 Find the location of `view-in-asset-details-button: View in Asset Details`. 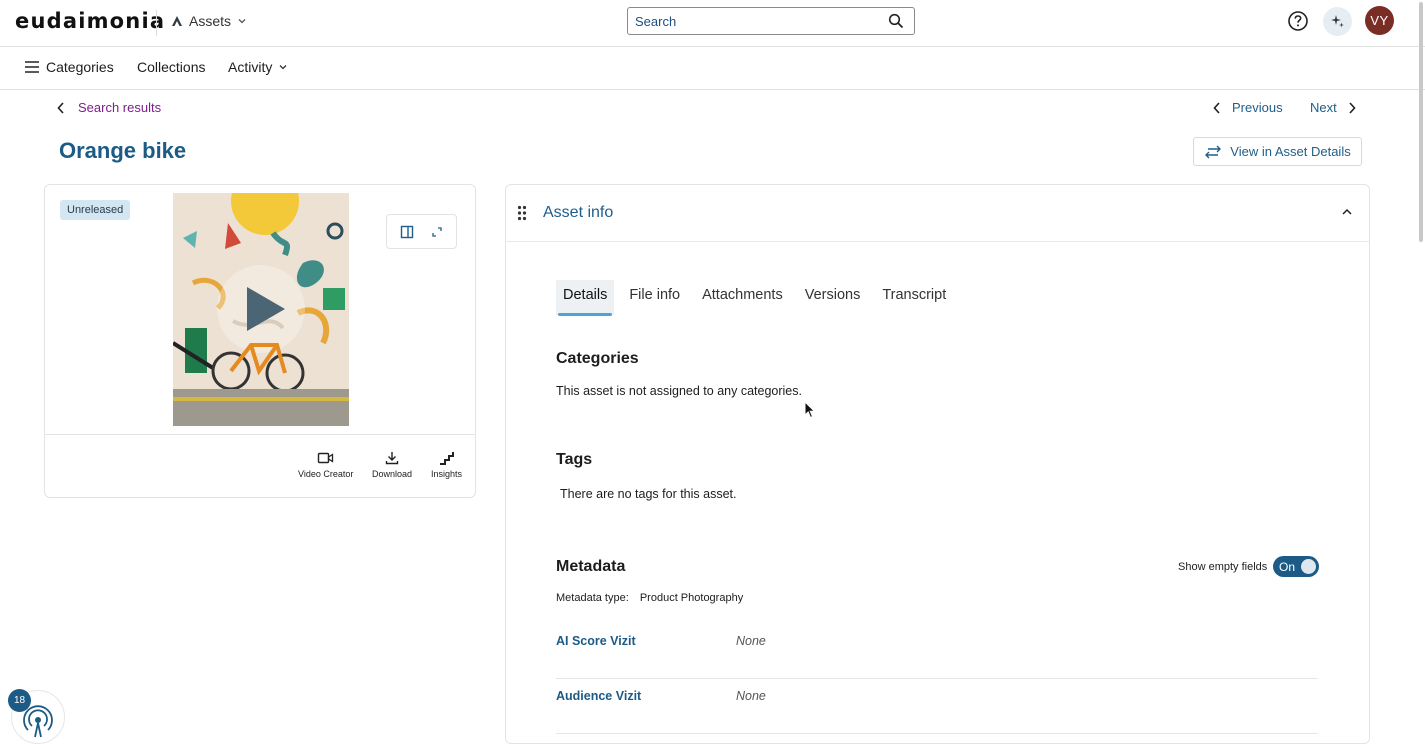

view-in-asset-details-button: View in Asset Details is located at coordinates (1277, 151).